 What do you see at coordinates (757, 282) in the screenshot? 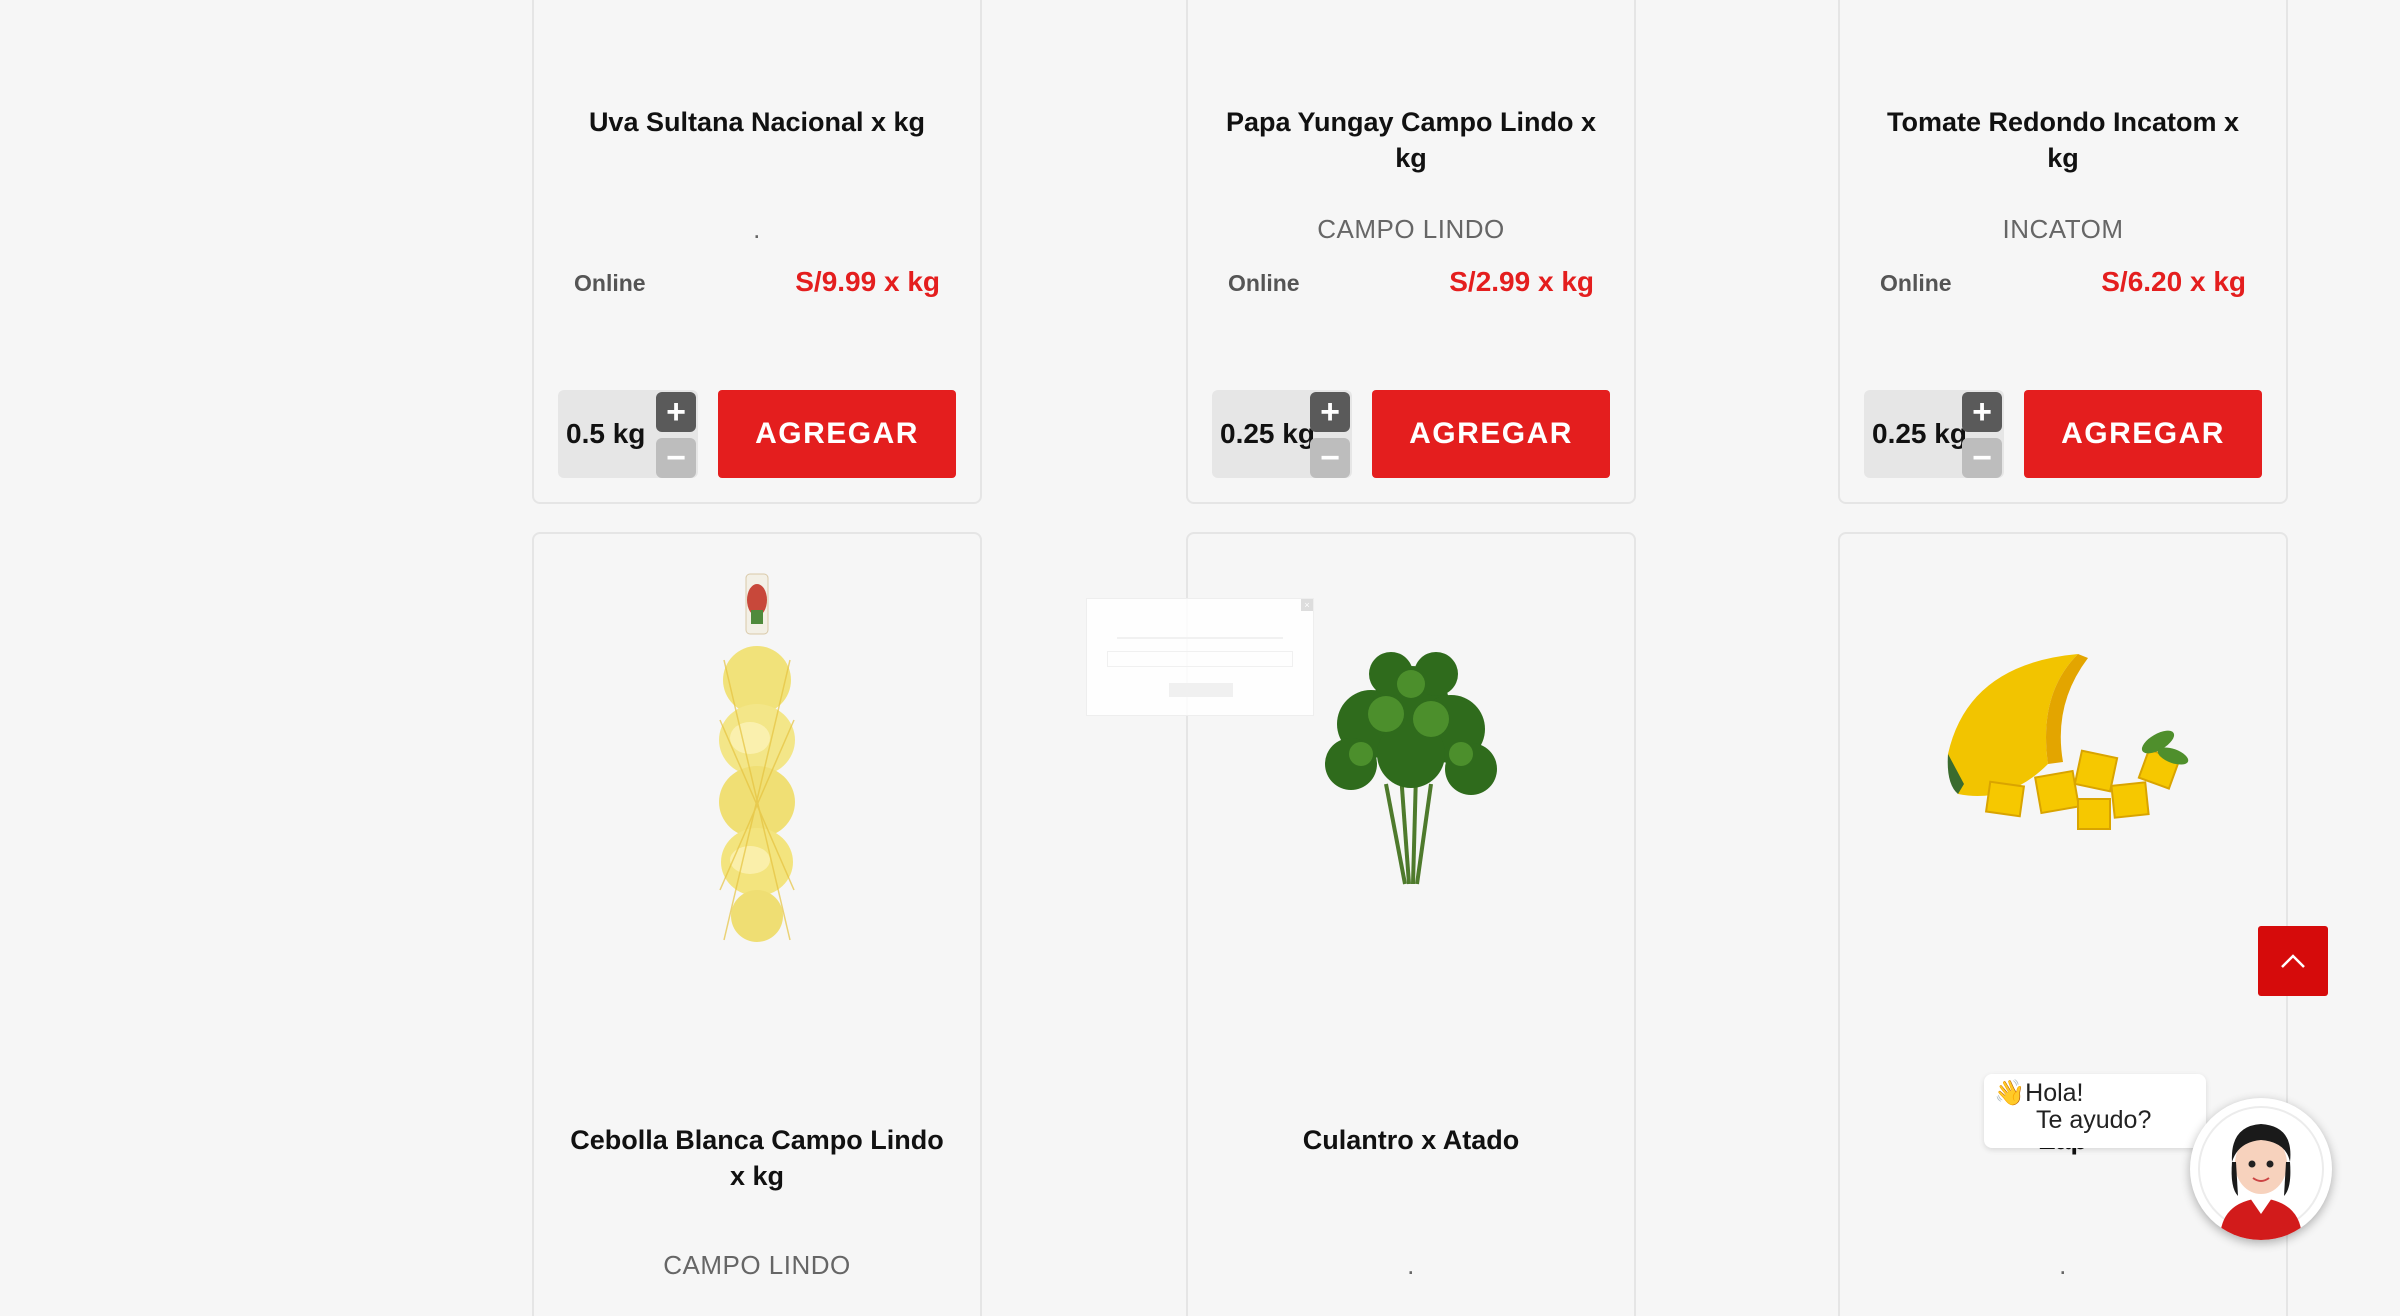
I see `price-line: Online S/9.99 x kg` at bounding box center [757, 282].